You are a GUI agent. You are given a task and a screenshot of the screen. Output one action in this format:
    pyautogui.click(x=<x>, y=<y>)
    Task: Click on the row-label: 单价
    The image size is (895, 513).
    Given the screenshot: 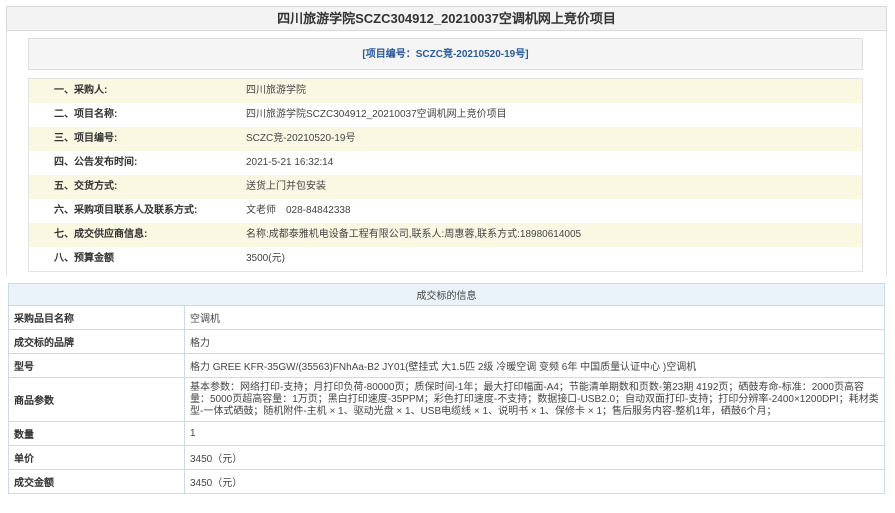 What is the action you would take?
    pyautogui.click(x=96, y=457)
    